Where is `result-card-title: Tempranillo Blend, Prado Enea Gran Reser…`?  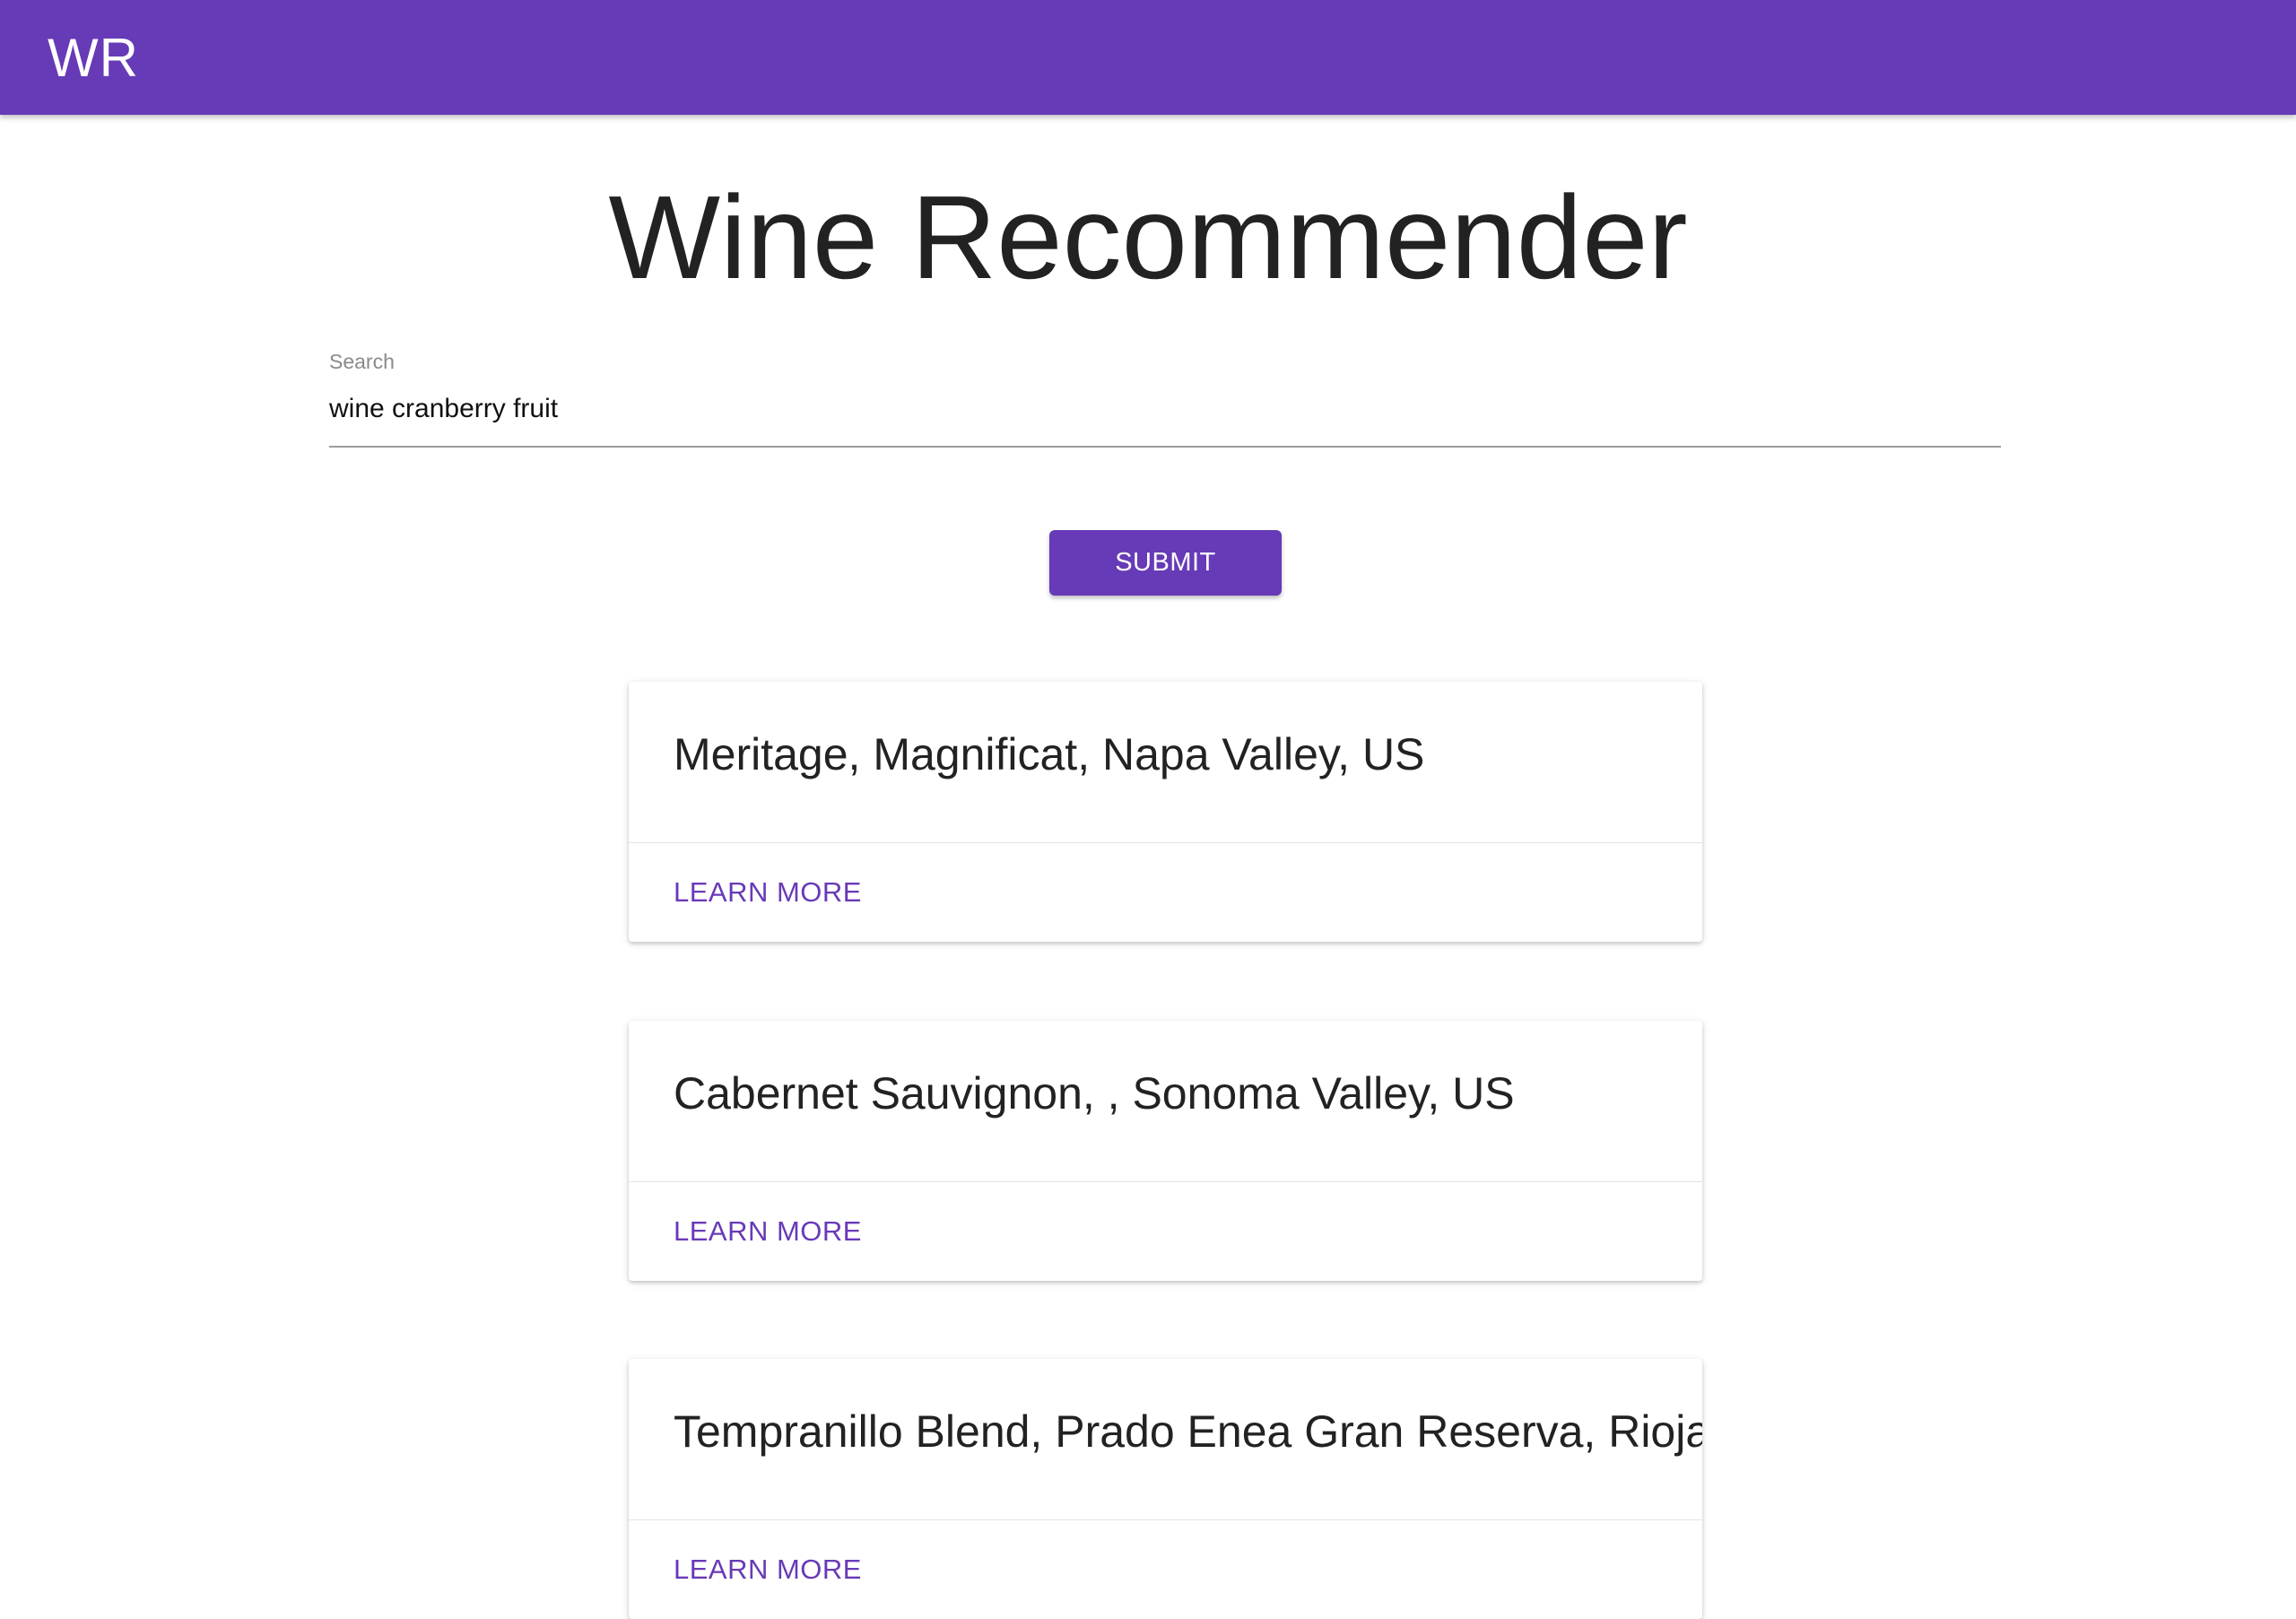 result-card-title: Tempranillo Blend, Prado Enea Gran Reser… is located at coordinates (1188, 1431).